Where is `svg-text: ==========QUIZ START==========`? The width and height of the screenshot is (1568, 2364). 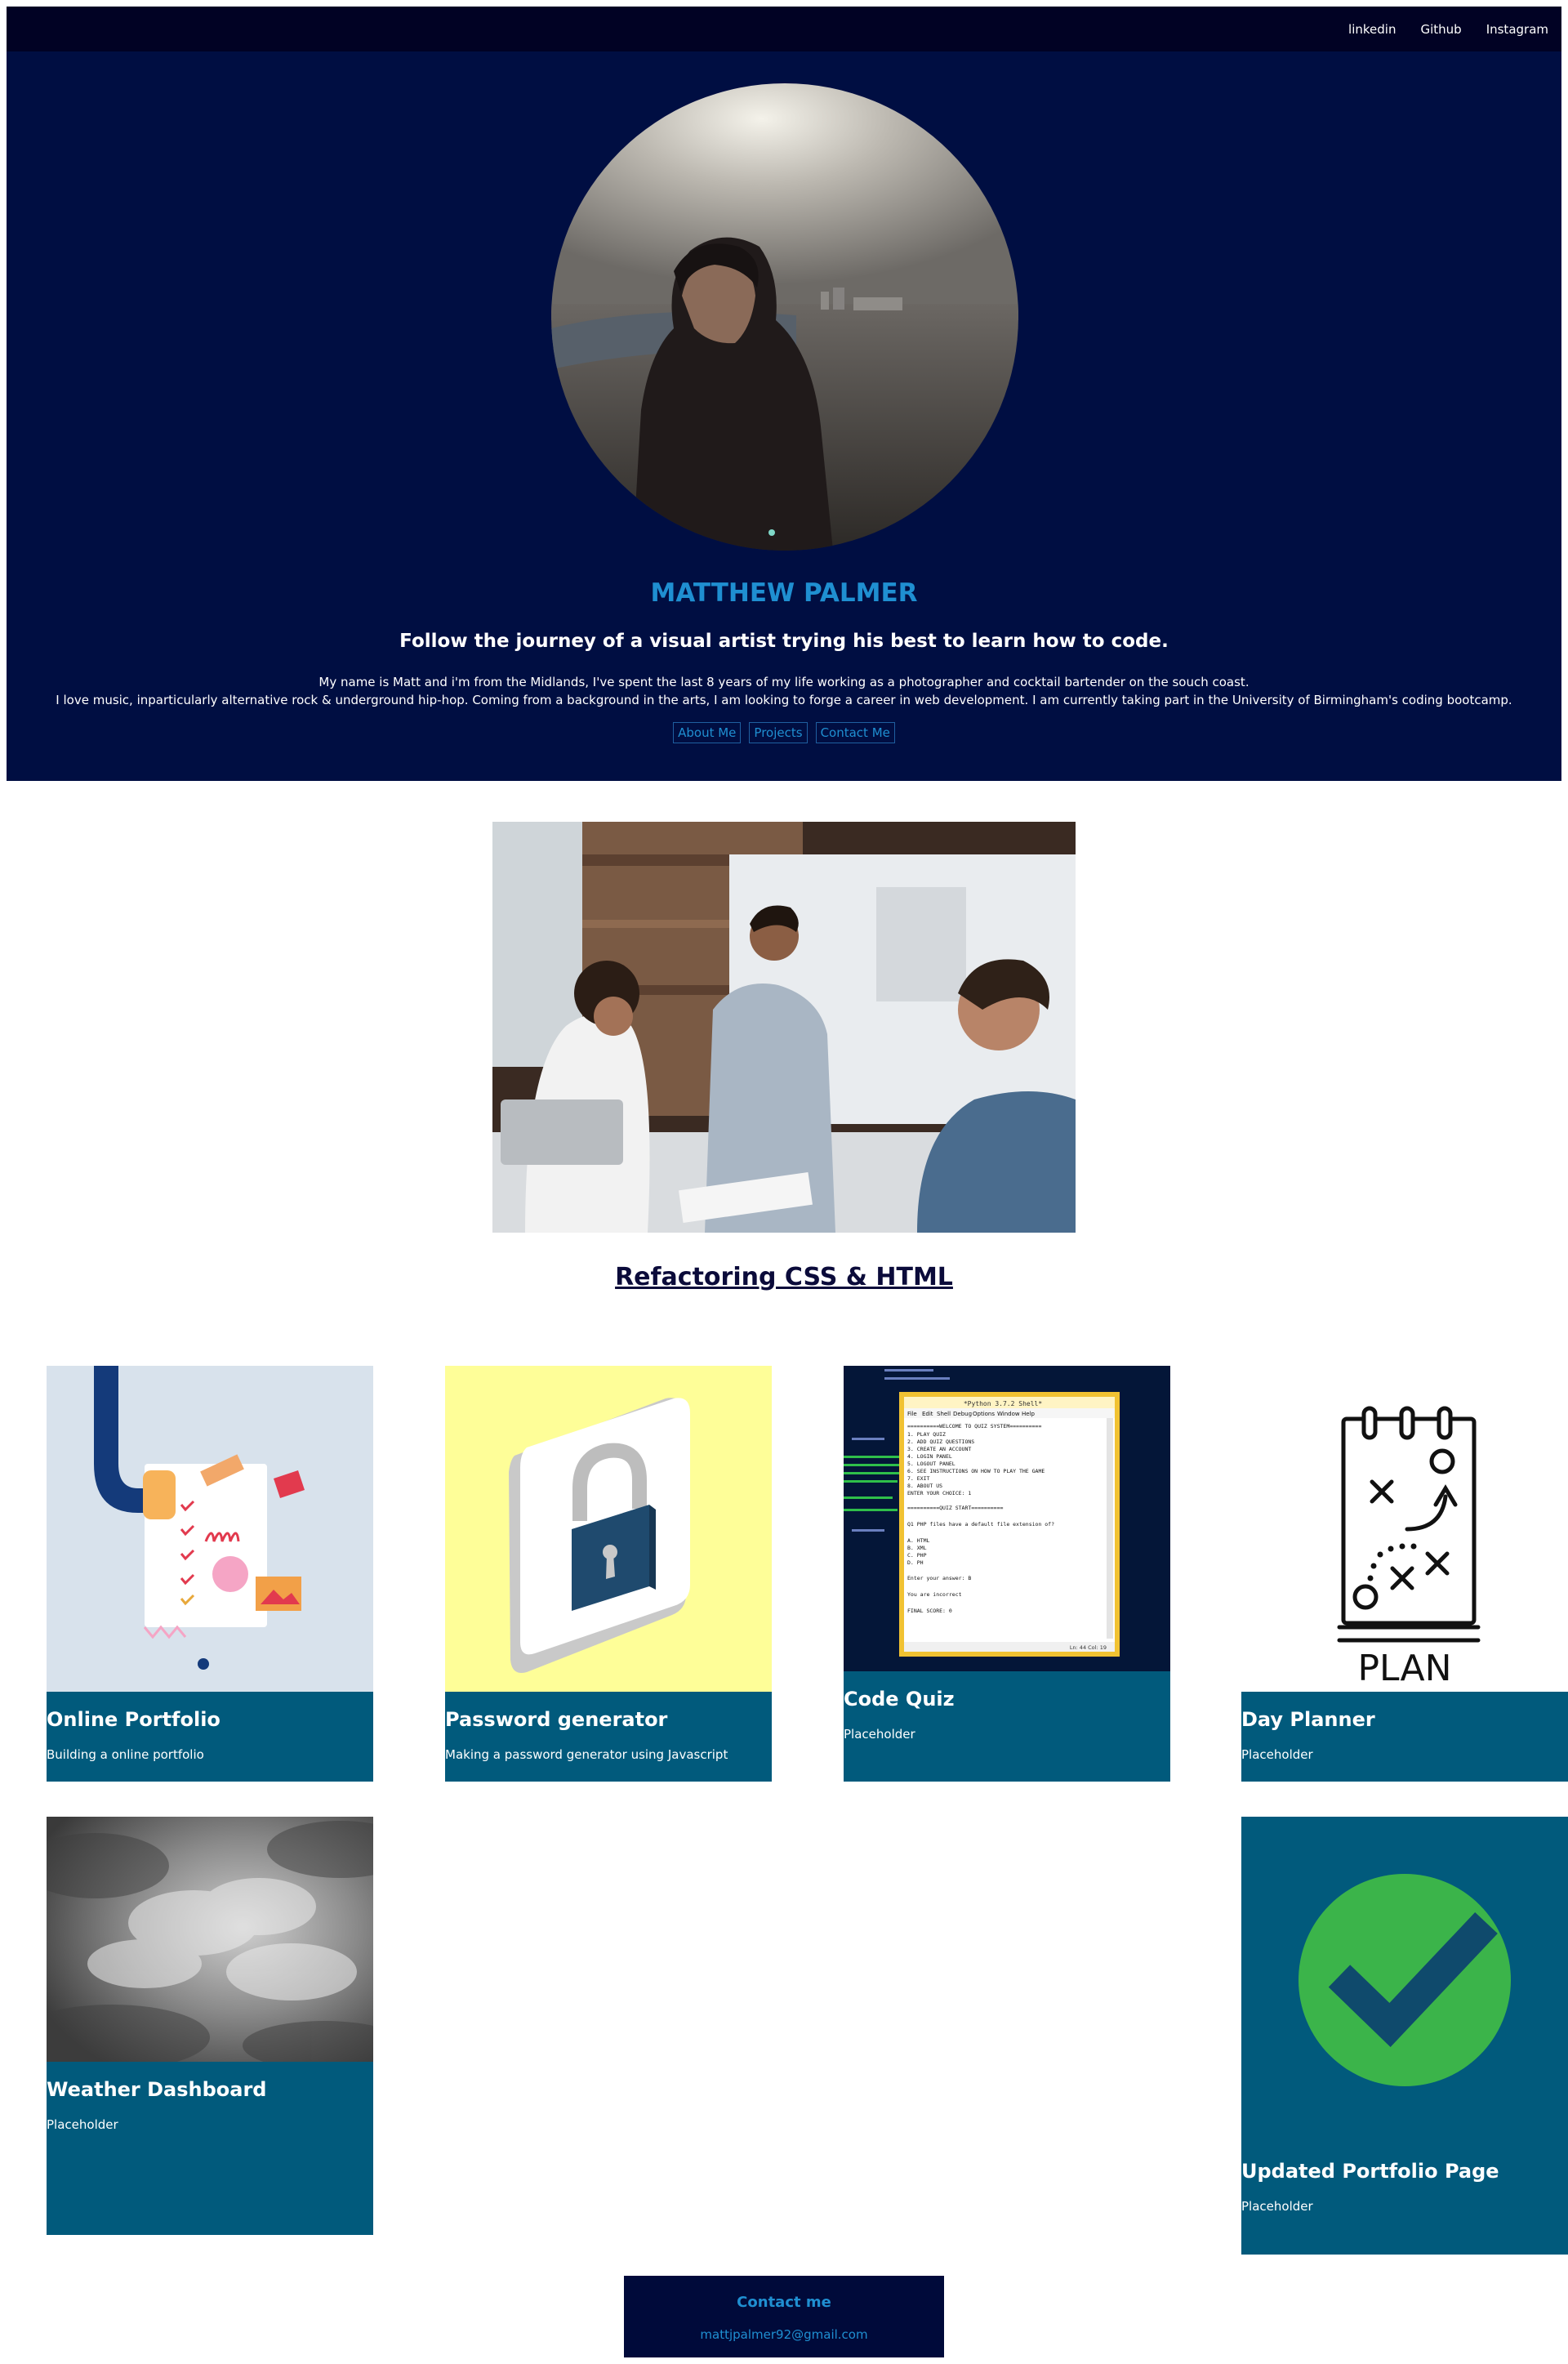 svg-text: ==========QUIZ START========== is located at coordinates (955, 1508).